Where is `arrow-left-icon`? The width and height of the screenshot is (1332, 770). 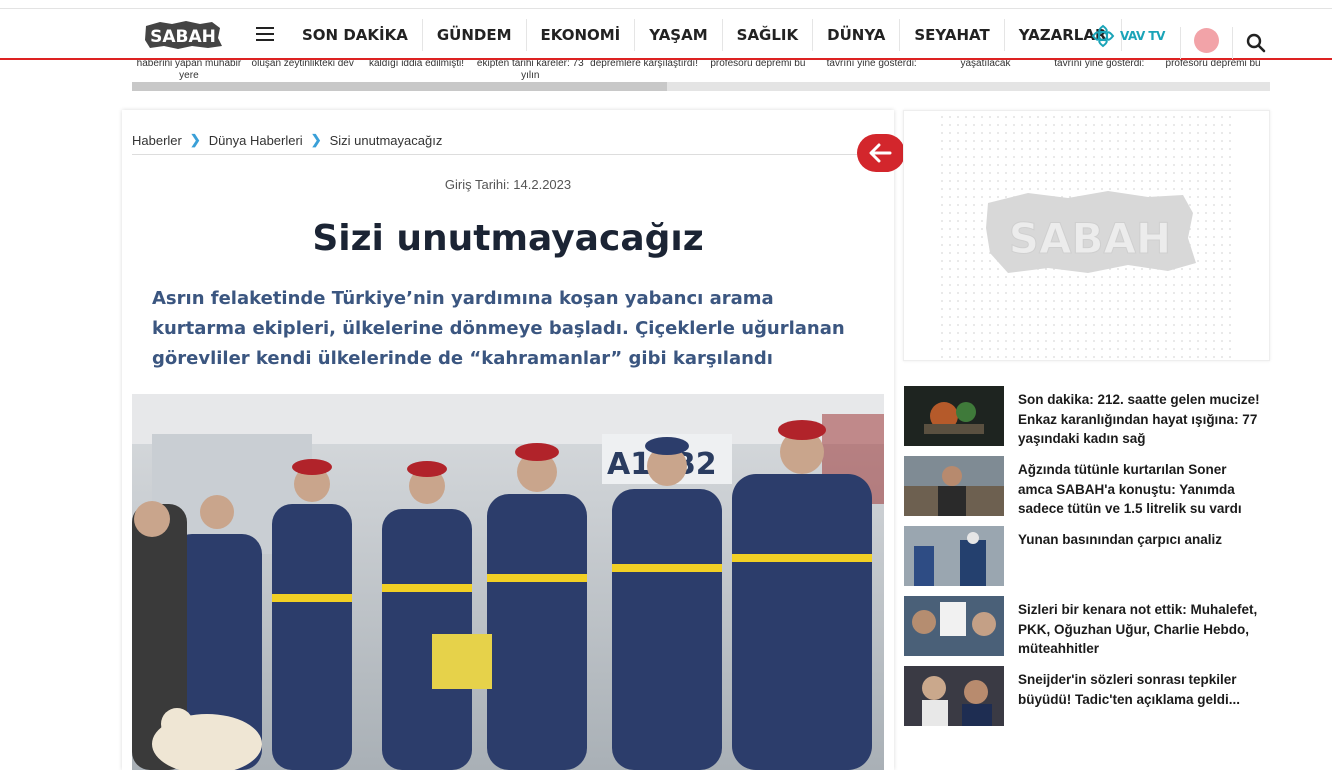 arrow-left-icon is located at coordinates (880, 153).